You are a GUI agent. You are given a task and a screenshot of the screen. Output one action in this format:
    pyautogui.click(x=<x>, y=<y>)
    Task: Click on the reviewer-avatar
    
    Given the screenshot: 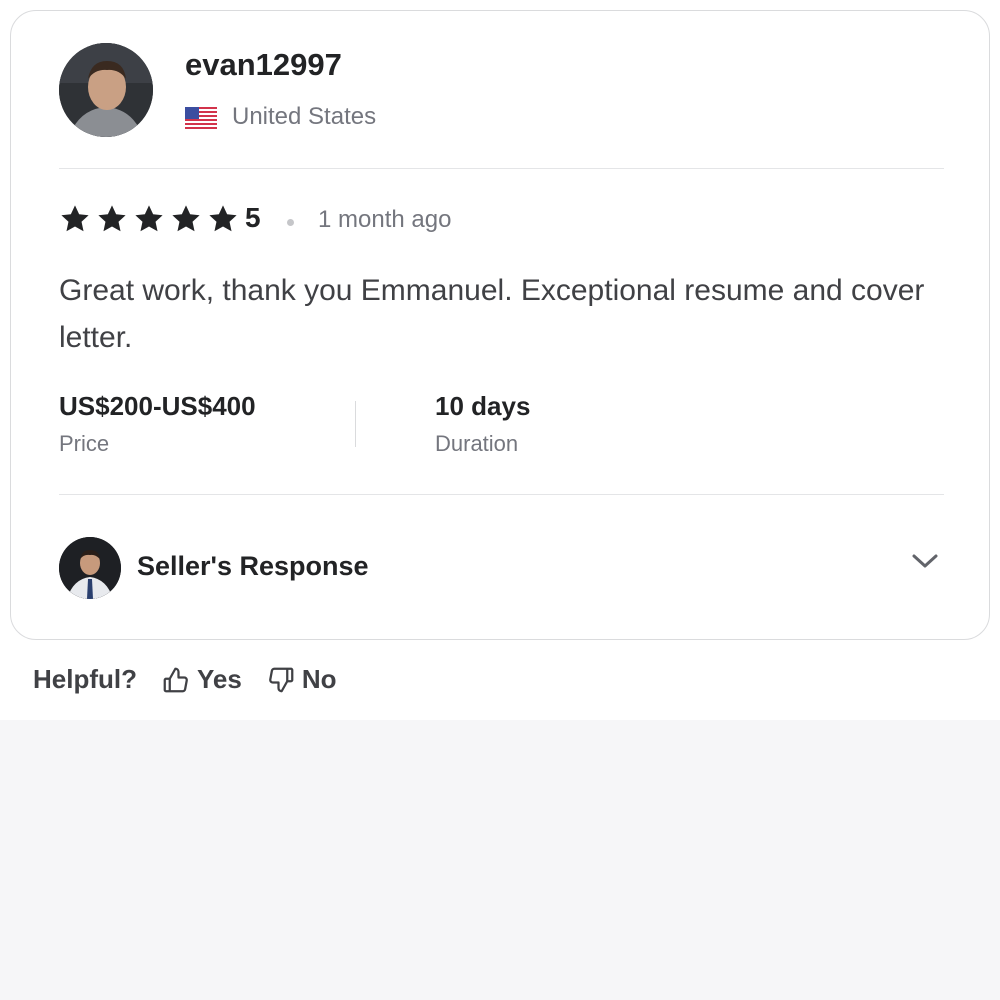 What is the action you would take?
    pyautogui.click(x=106, y=90)
    